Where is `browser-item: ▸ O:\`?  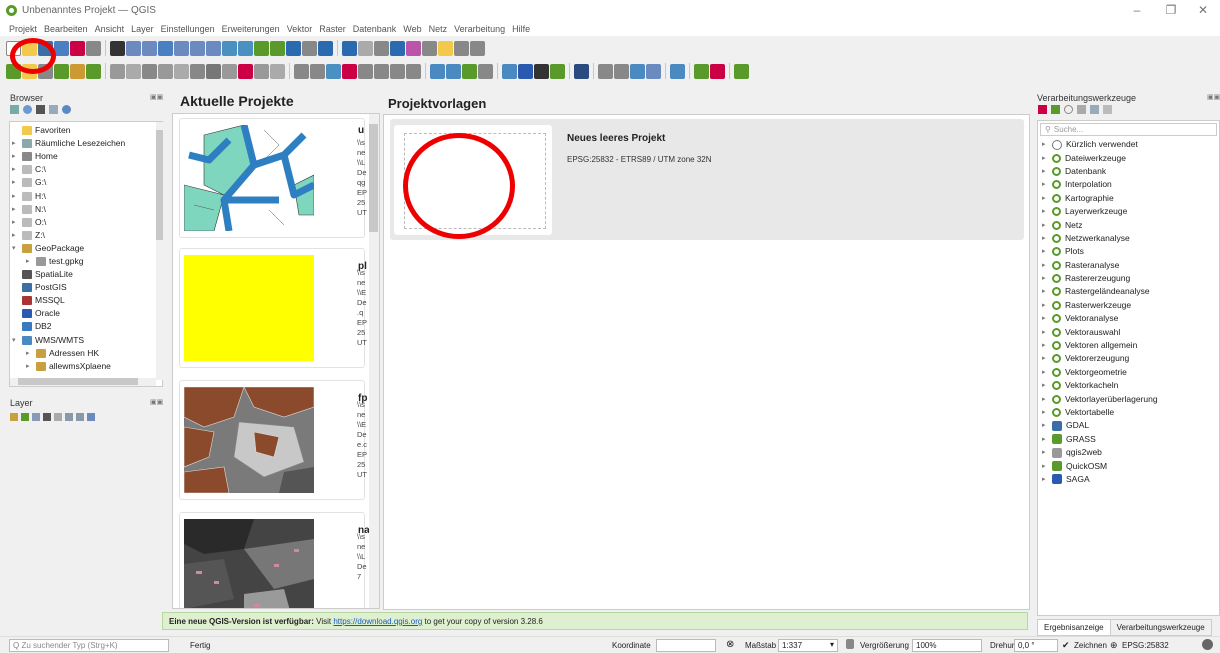
browser-item: ▸ O:\ is located at coordinates (86, 222).